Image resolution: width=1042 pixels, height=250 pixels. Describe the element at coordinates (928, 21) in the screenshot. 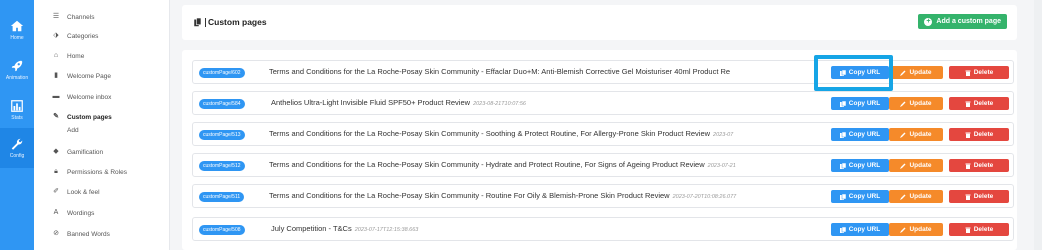

I see `plus-icon: +` at that location.